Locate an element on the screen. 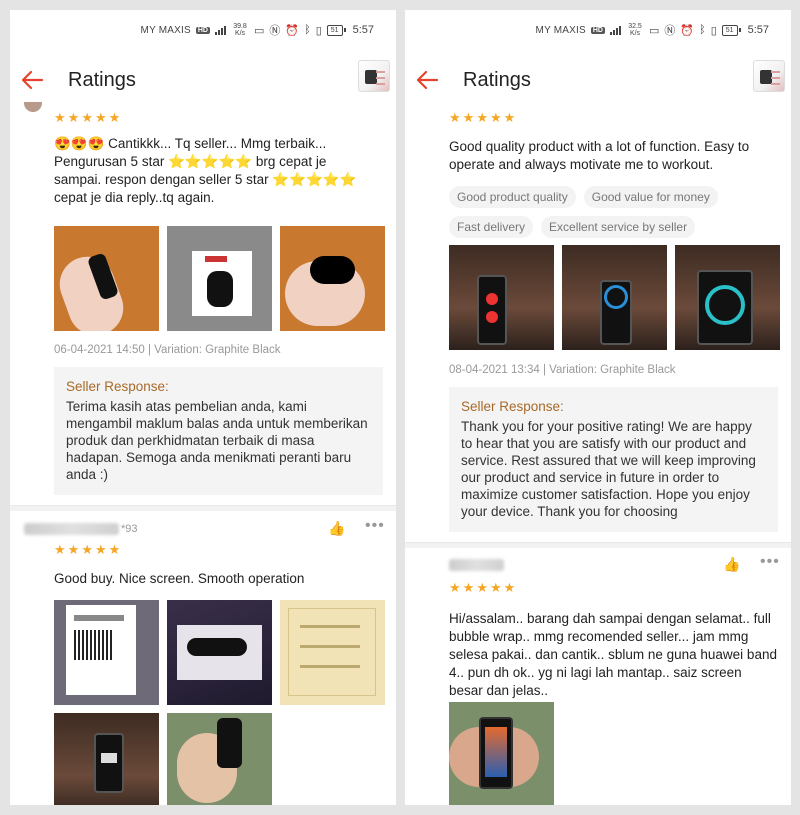 The height and width of the screenshot is (815, 800). network-speed: 32.5 K/s is located at coordinates (635, 30).